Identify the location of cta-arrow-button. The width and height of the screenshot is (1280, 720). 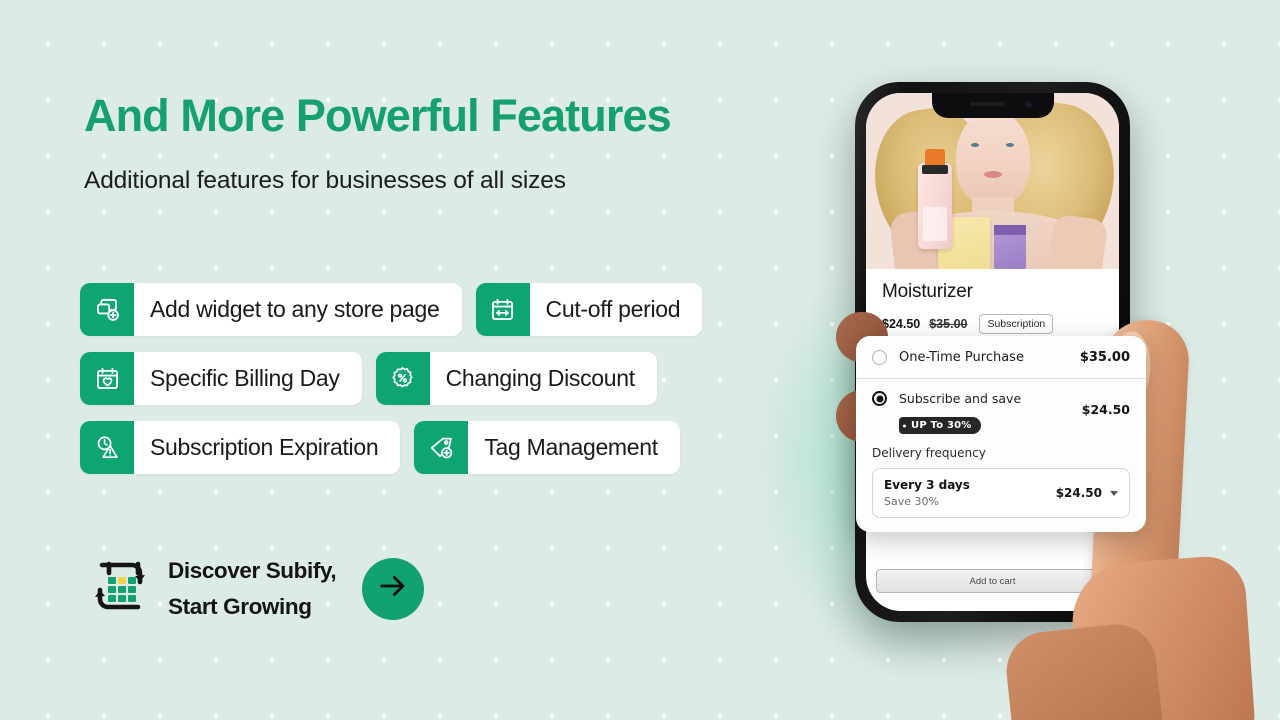
(393, 588).